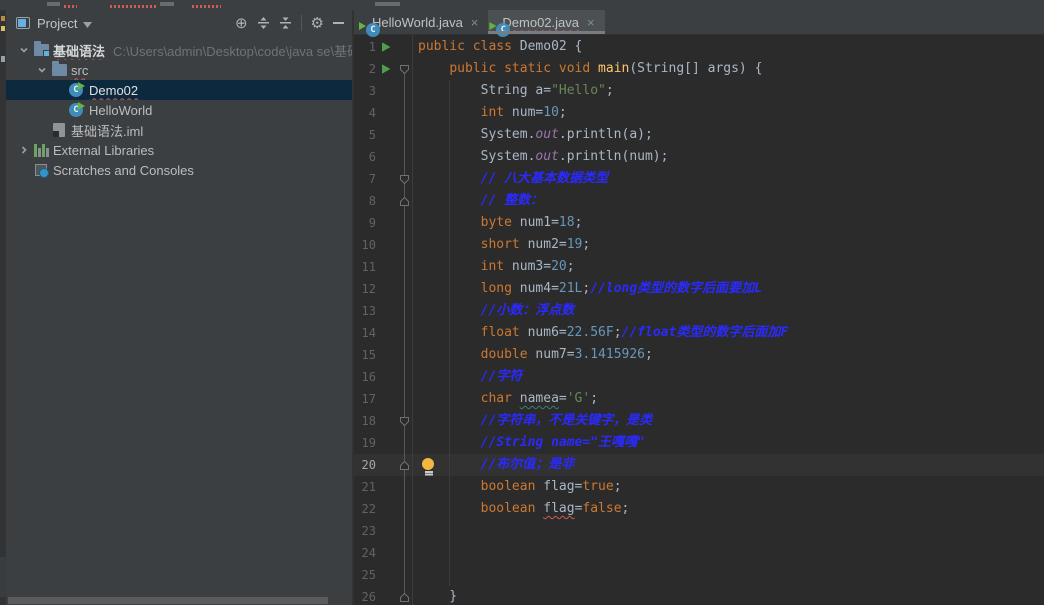 This screenshot has width=1044, height=605. Describe the element at coordinates (317, 23) in the screenshot. I see `settings-gear-icon: ⚙` at that location.